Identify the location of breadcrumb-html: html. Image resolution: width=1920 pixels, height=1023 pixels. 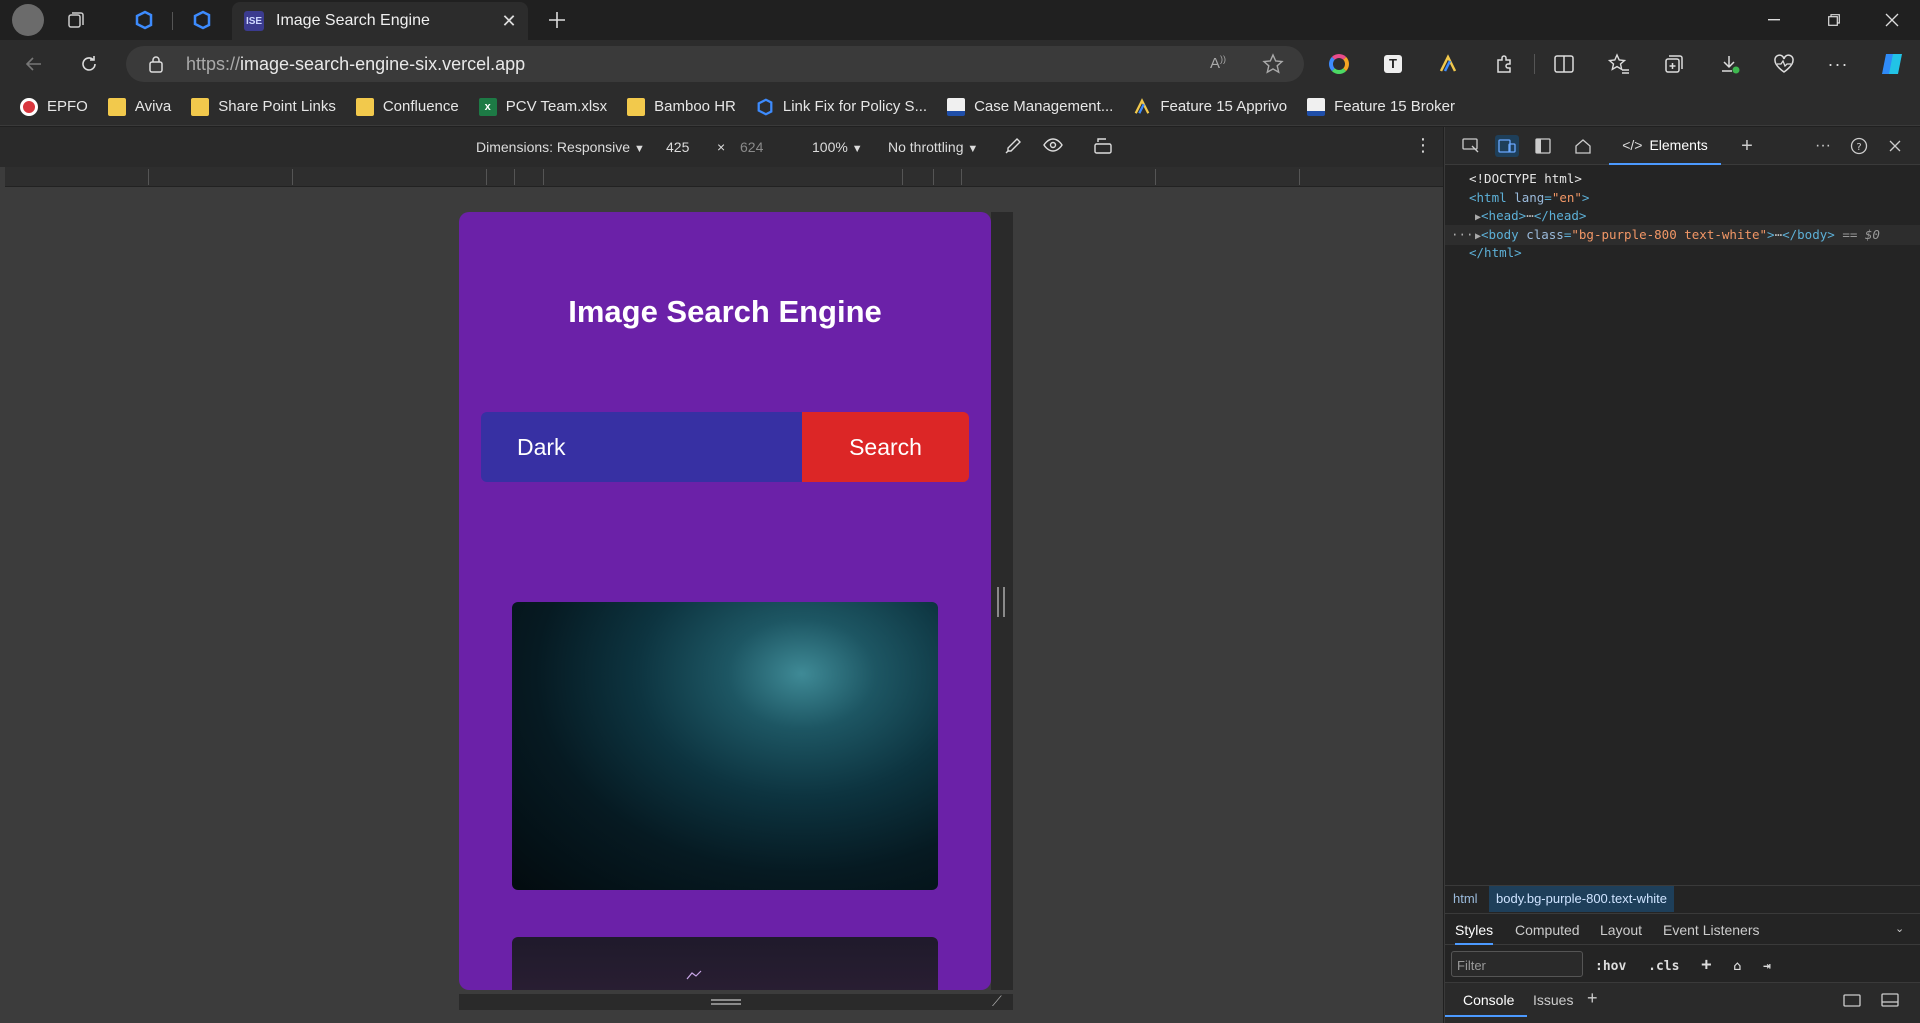
(1465, 898).